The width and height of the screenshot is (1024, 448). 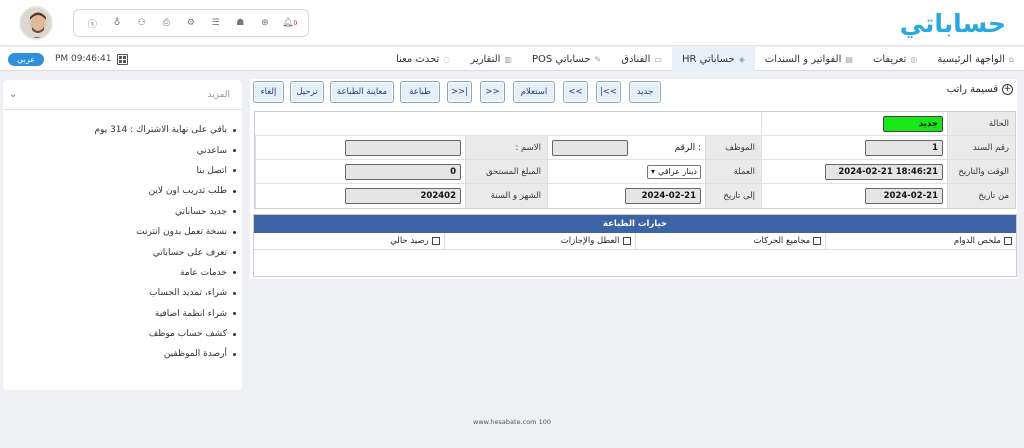 I want to click on month-year-cell: 202402, so click(x=360, y=196).